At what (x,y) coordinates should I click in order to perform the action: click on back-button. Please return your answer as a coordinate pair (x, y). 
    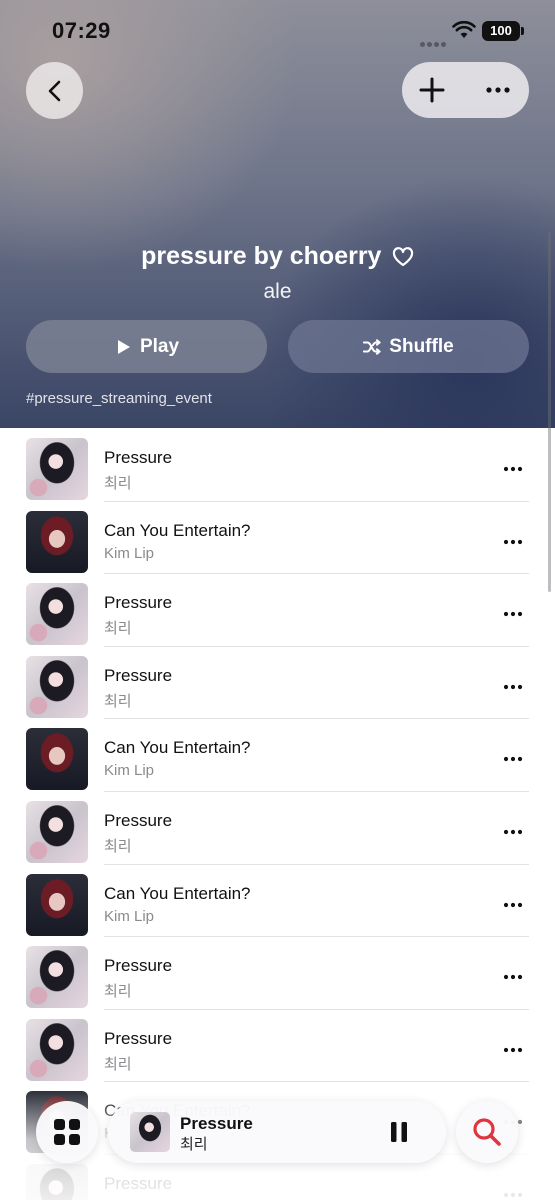
    Looking at the image, I should click on (54, 90).